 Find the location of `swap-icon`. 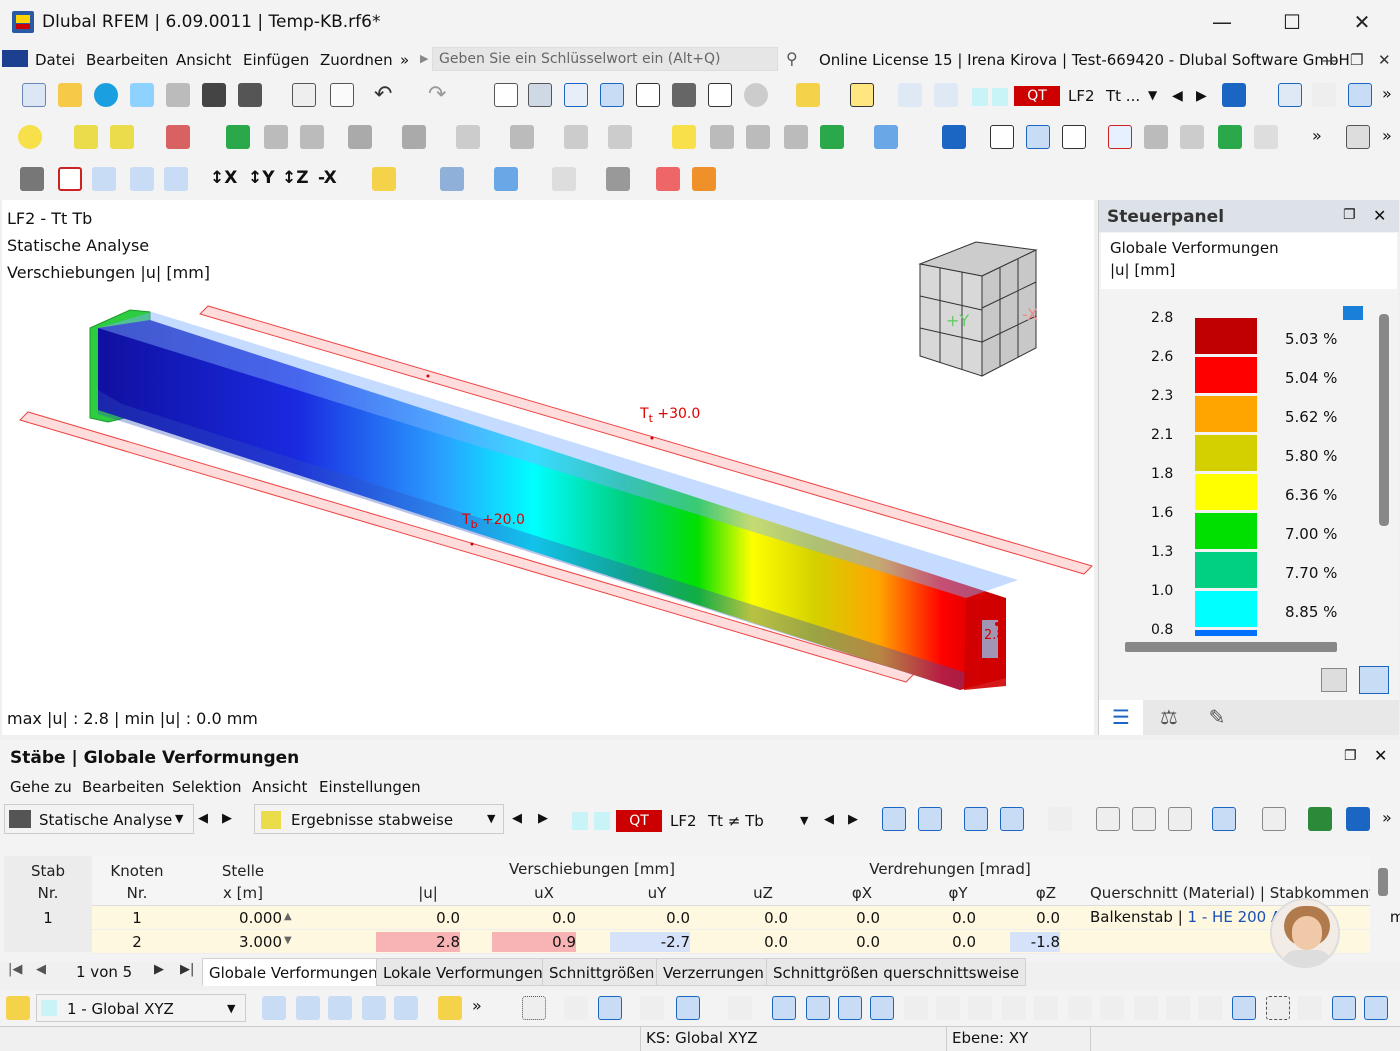

swap-icon is located at coordinates (930, 819).